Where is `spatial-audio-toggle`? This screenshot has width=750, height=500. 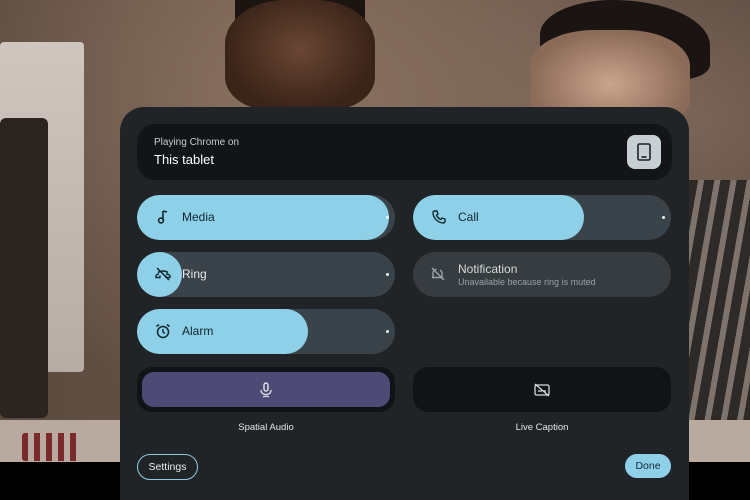 spatial-audio-toggle is located at coordinates (266, 389).